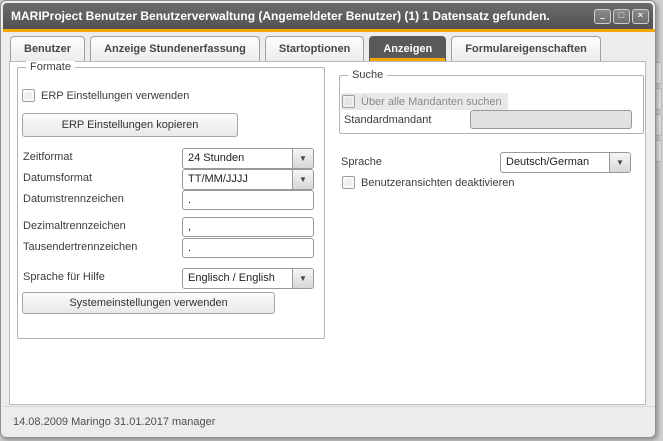 This screenshot has height=441, width=663. I want to click on benutzeransichten-checkbox-row: Benutzeransichten deaktivieren, so click(428, 182).